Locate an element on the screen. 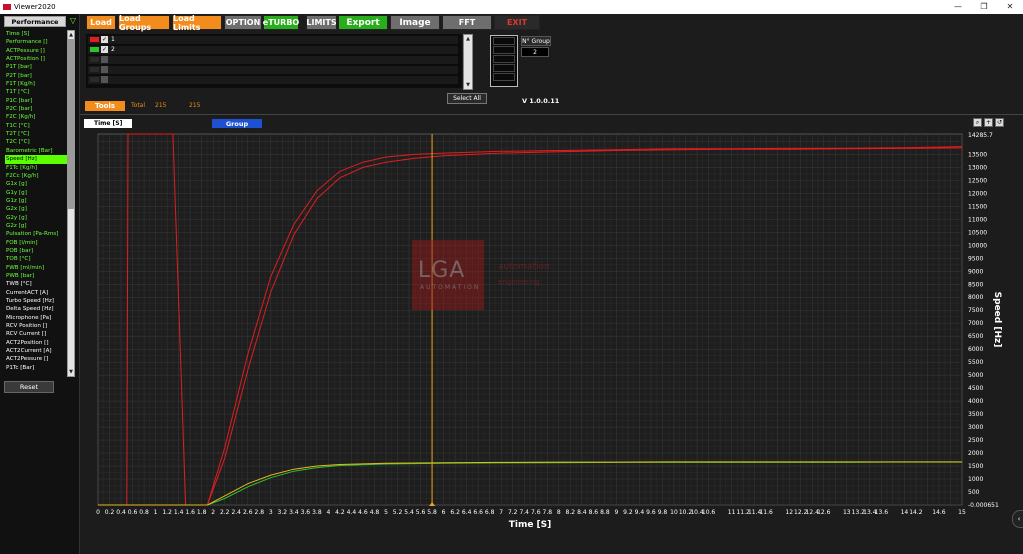  channel-item: ACTPosition [] is located at coordinates (36, 59).